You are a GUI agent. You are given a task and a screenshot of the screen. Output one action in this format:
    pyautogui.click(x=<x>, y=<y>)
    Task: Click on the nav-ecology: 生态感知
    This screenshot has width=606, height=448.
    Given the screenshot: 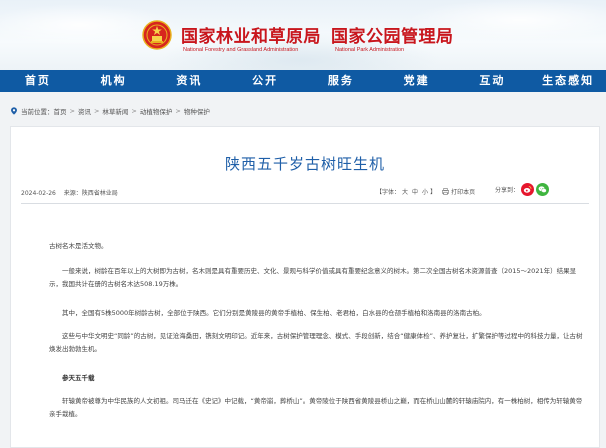 What is the action you would take?
    pyautogui.click(x=568, y=81)
    